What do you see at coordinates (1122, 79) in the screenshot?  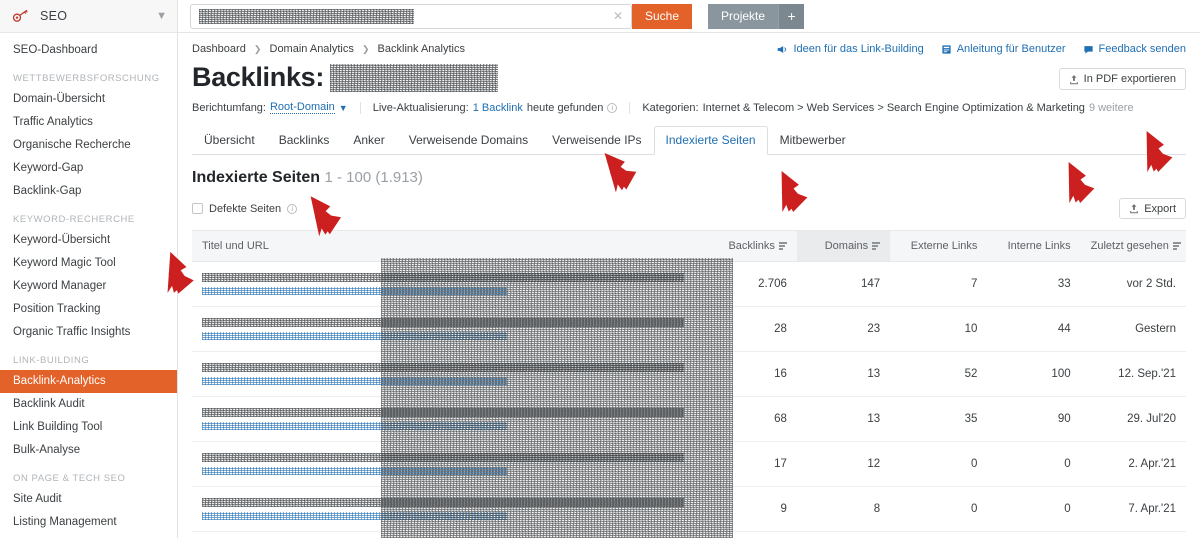 I see `export-pdf-button: In PDF exportieren` at bounding box center [1122, 79].